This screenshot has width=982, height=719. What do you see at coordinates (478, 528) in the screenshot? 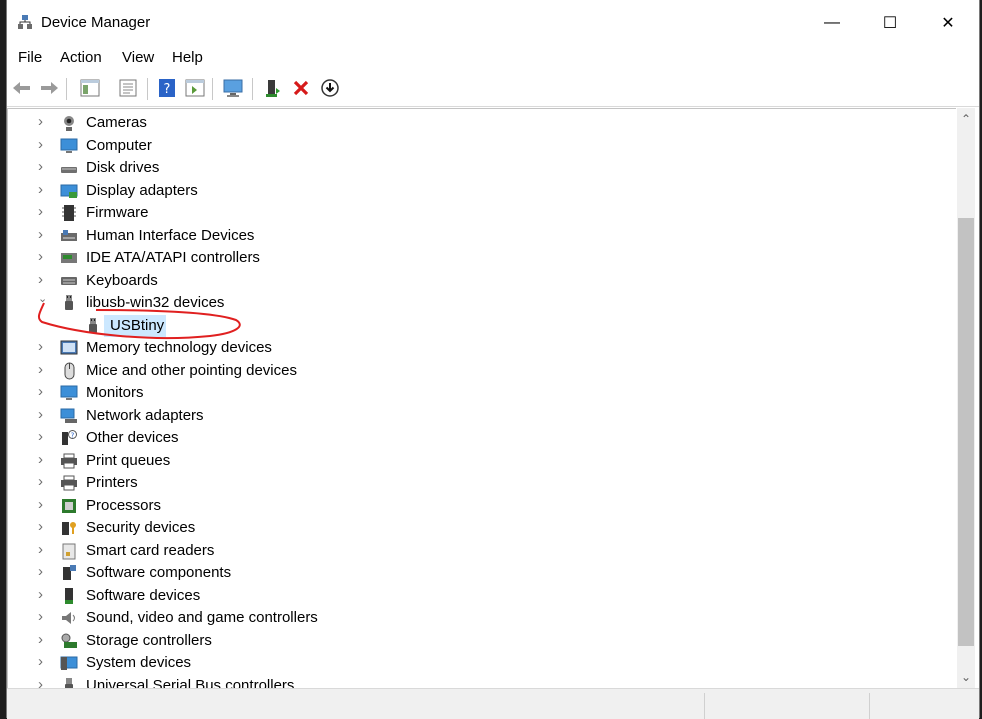
I see `tree-category: › Security devices` at bounding box center [478, 528].